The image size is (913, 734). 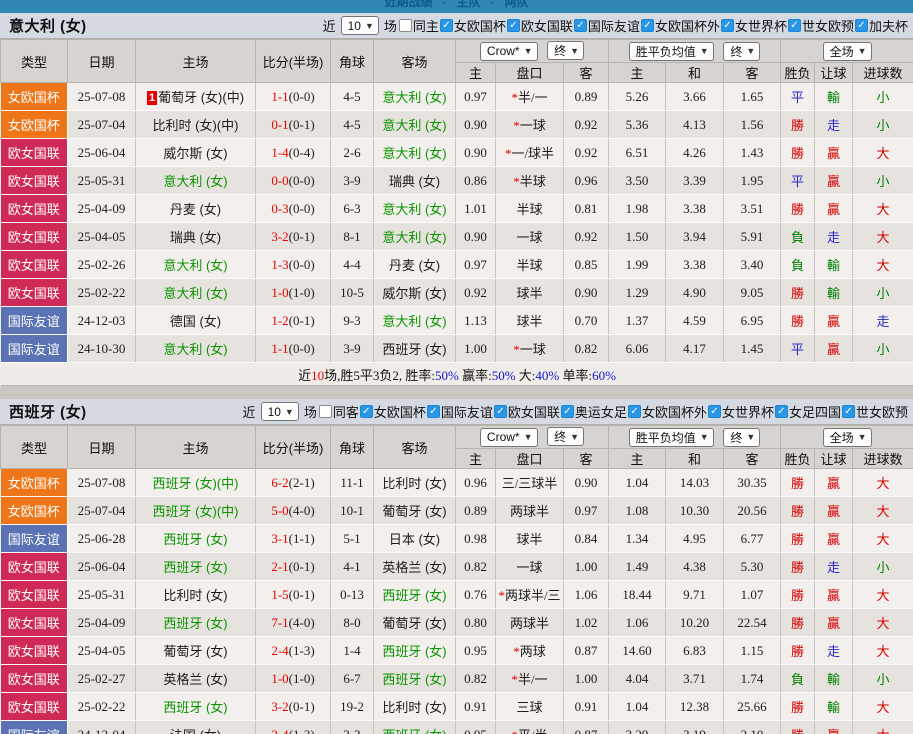 What do you see at coordinates (881, 25) in the screenshot?
I see `competition-checkbox: ✓ 加夫杯` at bounding box center [881, 25].